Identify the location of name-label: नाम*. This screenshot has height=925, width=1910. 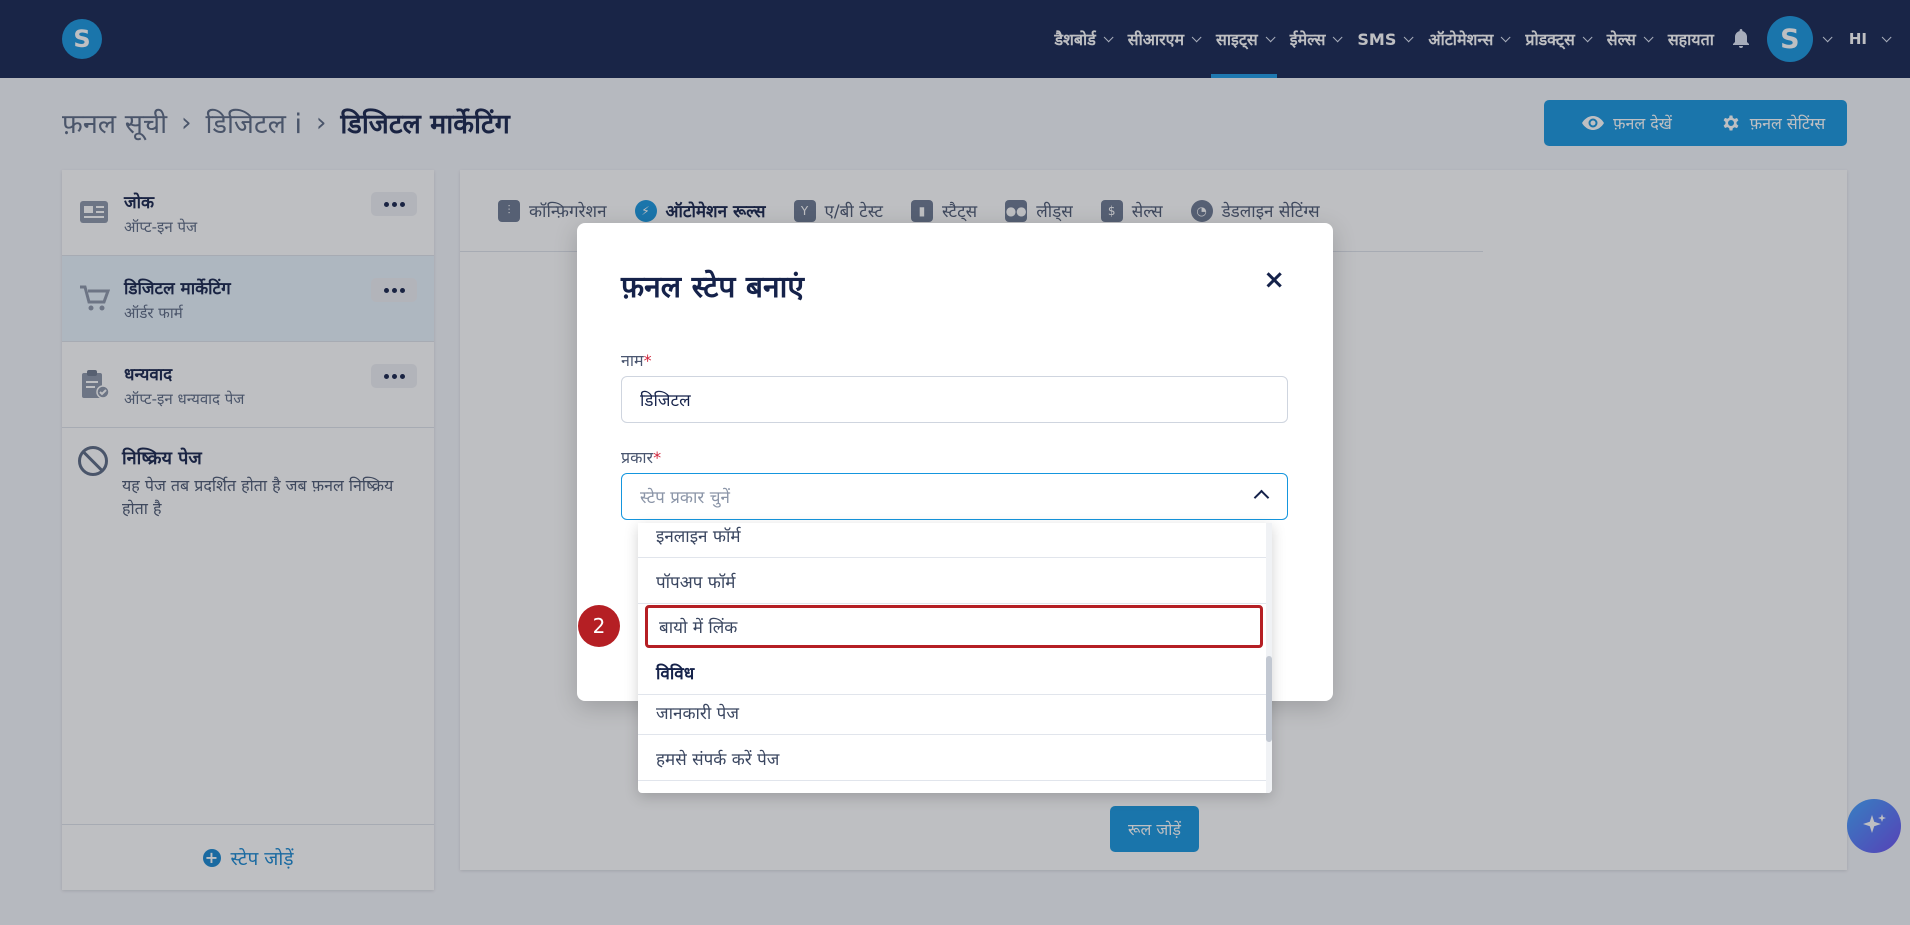
(636, 360).